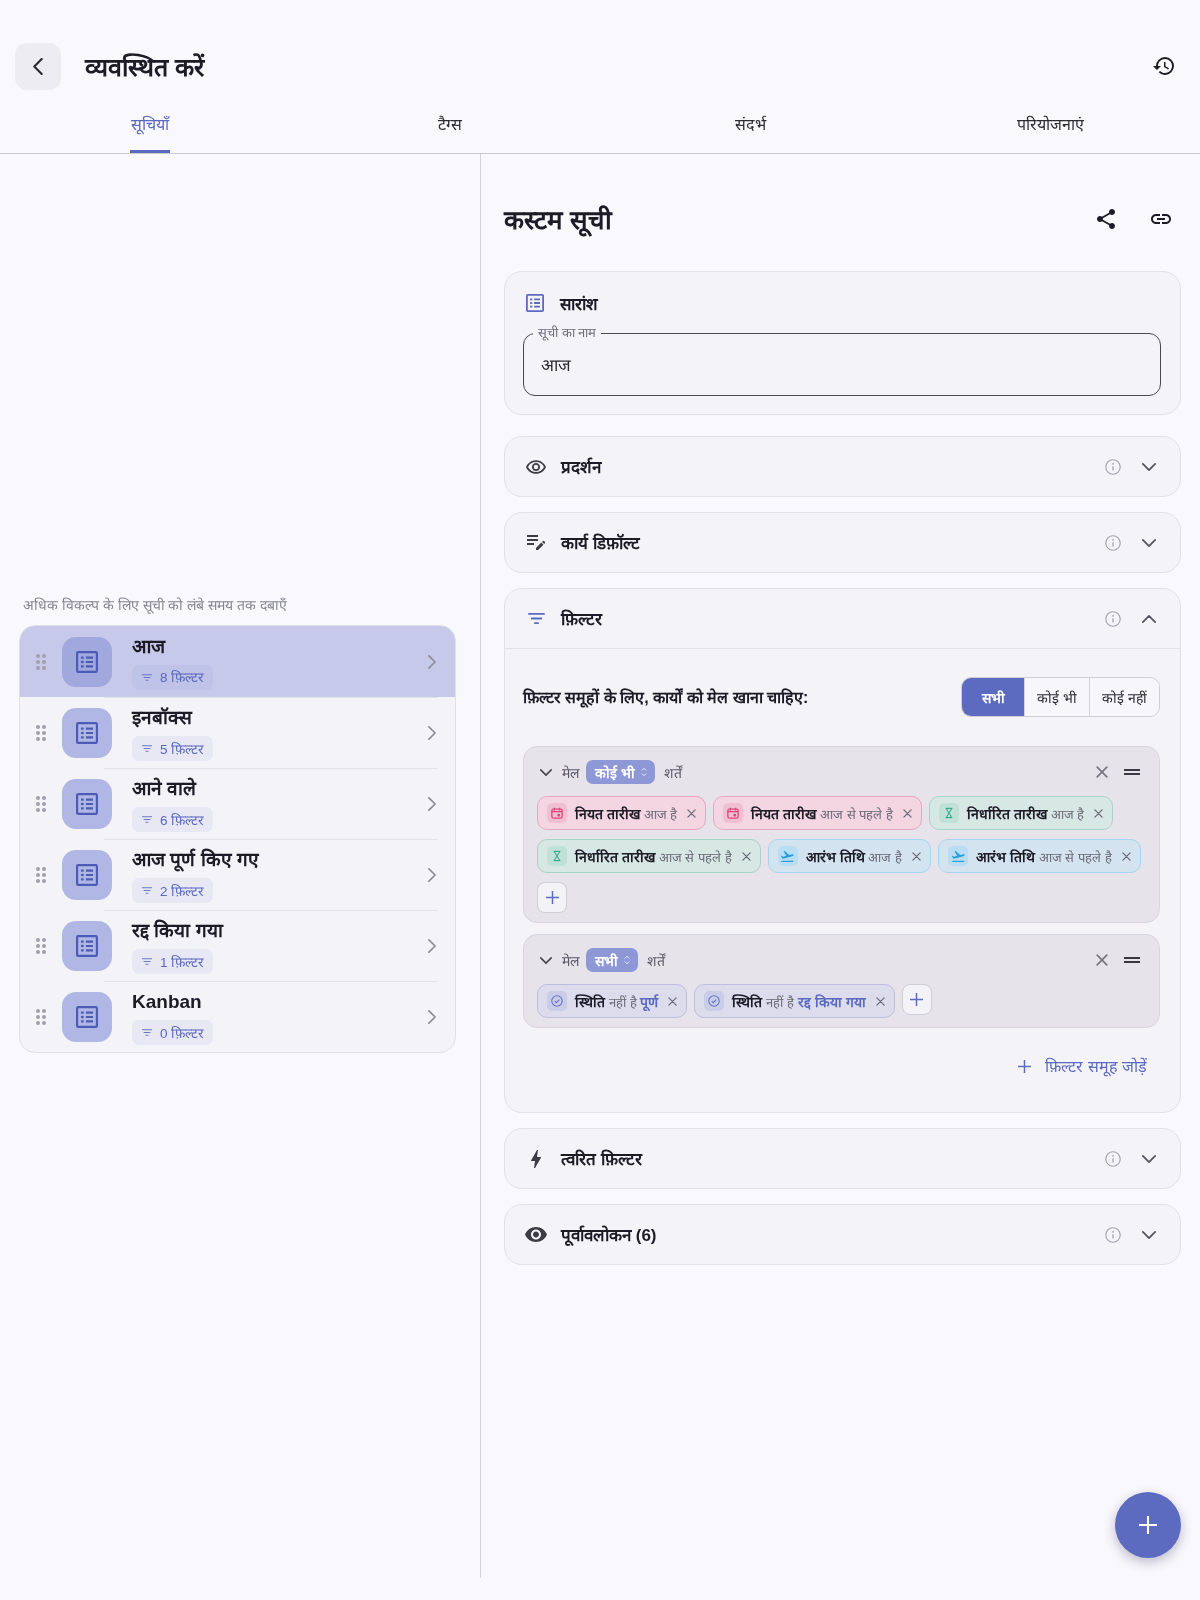  I want to click on list-row: Kanban 0 फ़िल्टर, so click(237, 1016).